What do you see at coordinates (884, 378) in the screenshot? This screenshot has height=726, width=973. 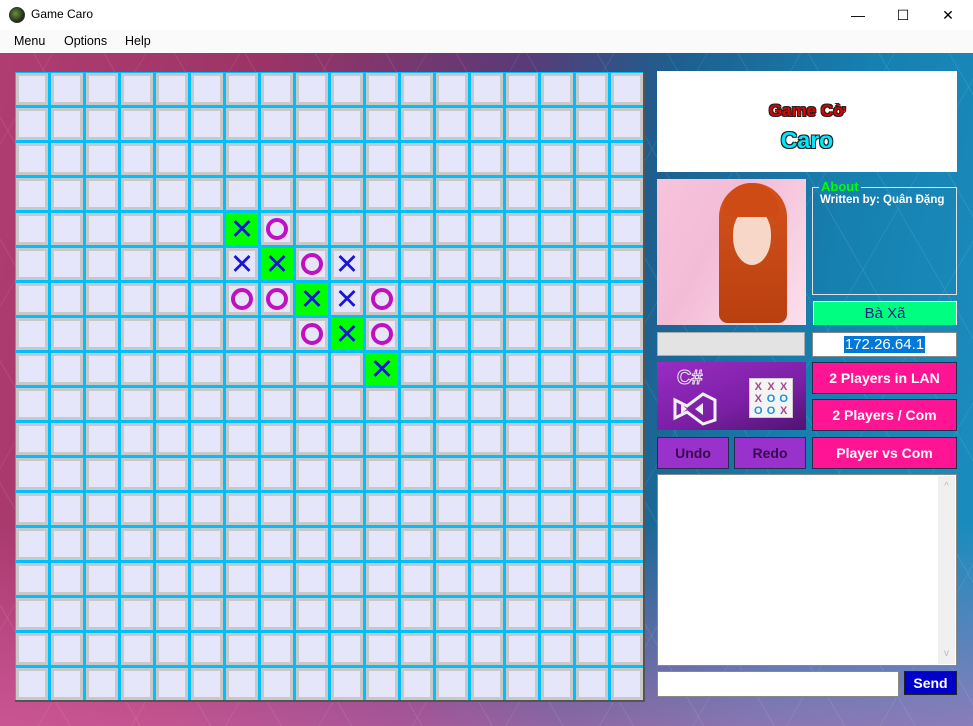 I see `two-players-lan-button: 2 Players in LAN` at bounding box center [884, 378].